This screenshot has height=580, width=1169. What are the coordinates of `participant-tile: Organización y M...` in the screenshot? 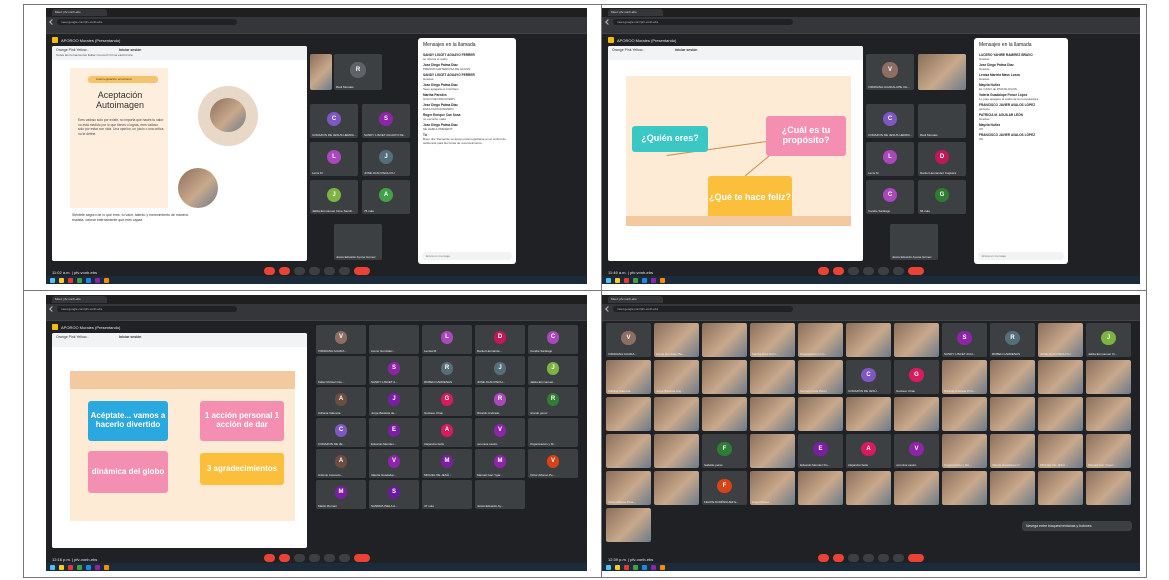 It's located at (553, 432).